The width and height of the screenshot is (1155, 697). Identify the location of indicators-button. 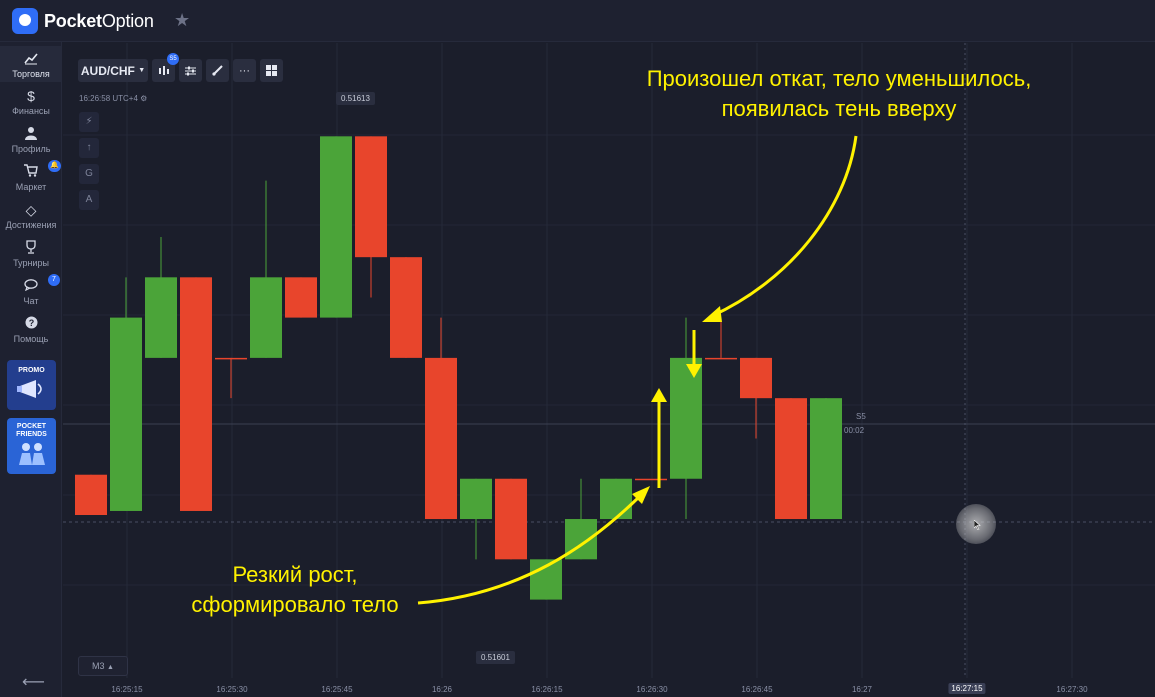
(190, 70).